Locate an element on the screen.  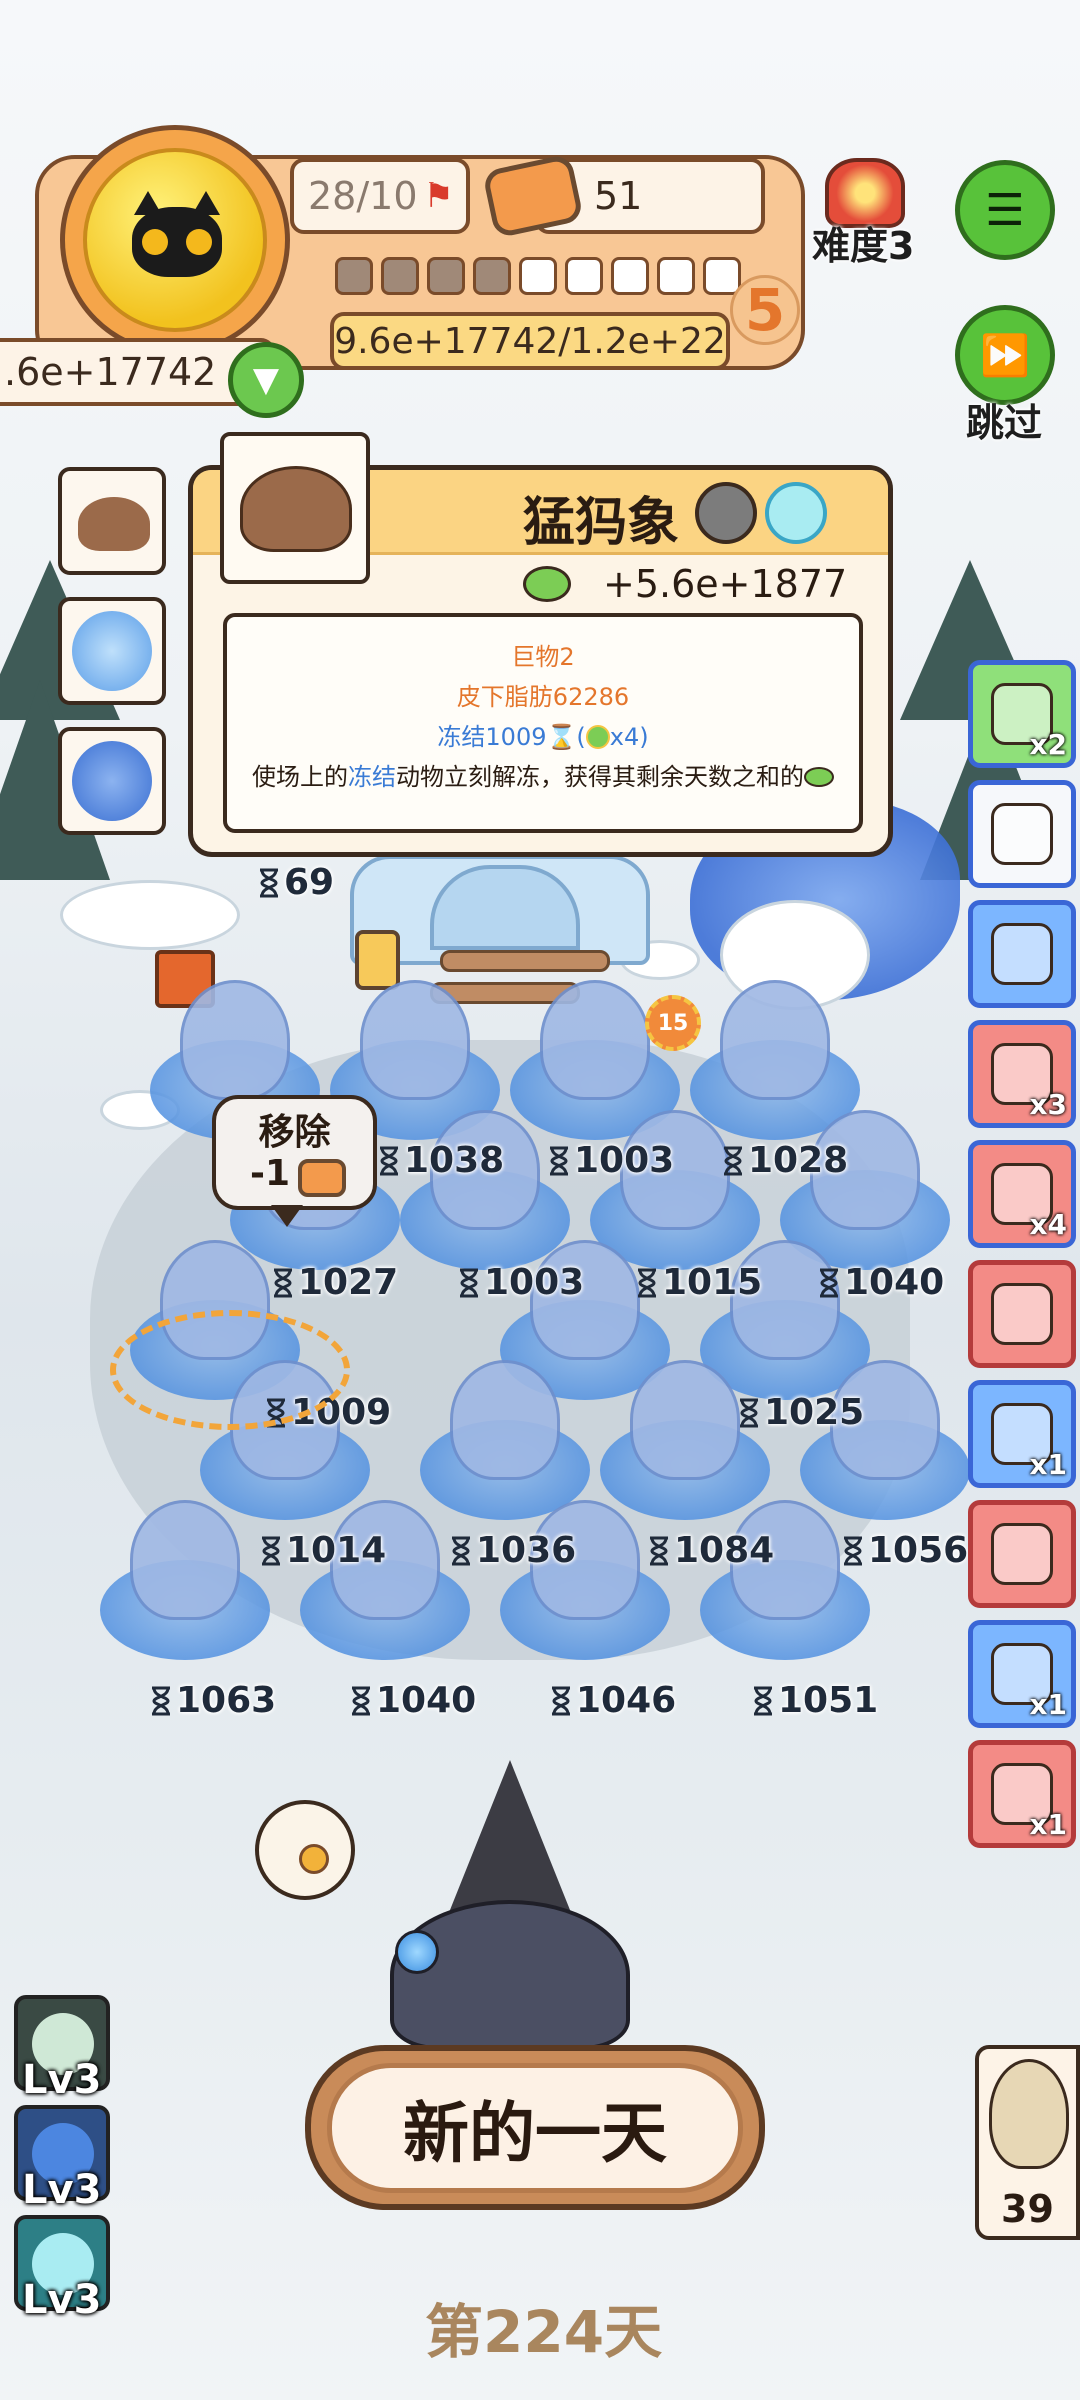
list-icon: ☰ is located at coordinates (1005, 210).